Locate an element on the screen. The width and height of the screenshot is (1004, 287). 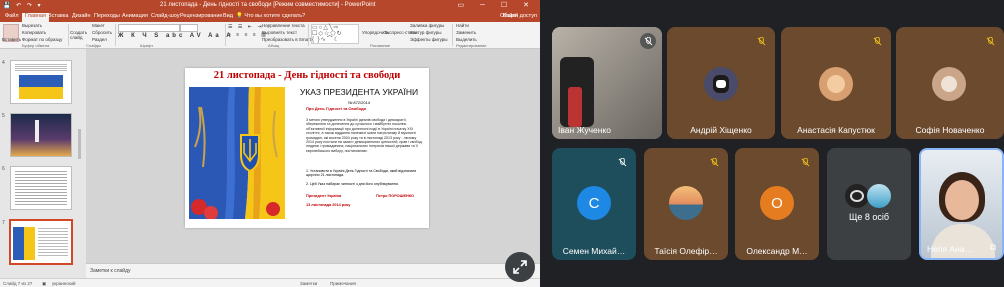
copy-button: Копировать is located at coordinates (34, 32).